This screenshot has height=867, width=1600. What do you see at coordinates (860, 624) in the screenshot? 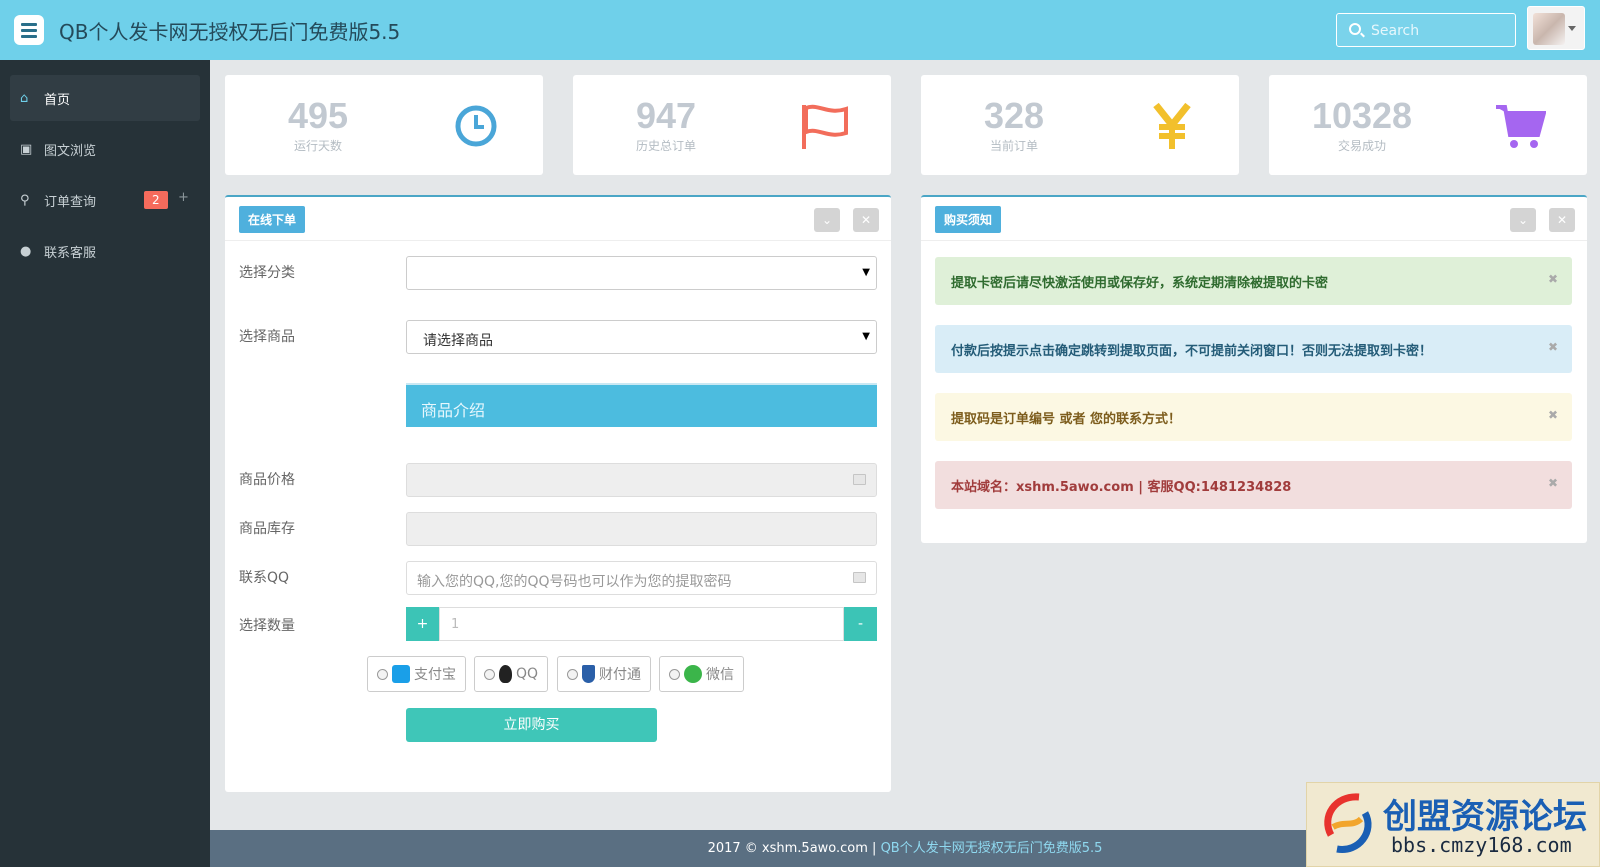
I see `quantity-decrease-button: -` at bounding box center [860, 624].